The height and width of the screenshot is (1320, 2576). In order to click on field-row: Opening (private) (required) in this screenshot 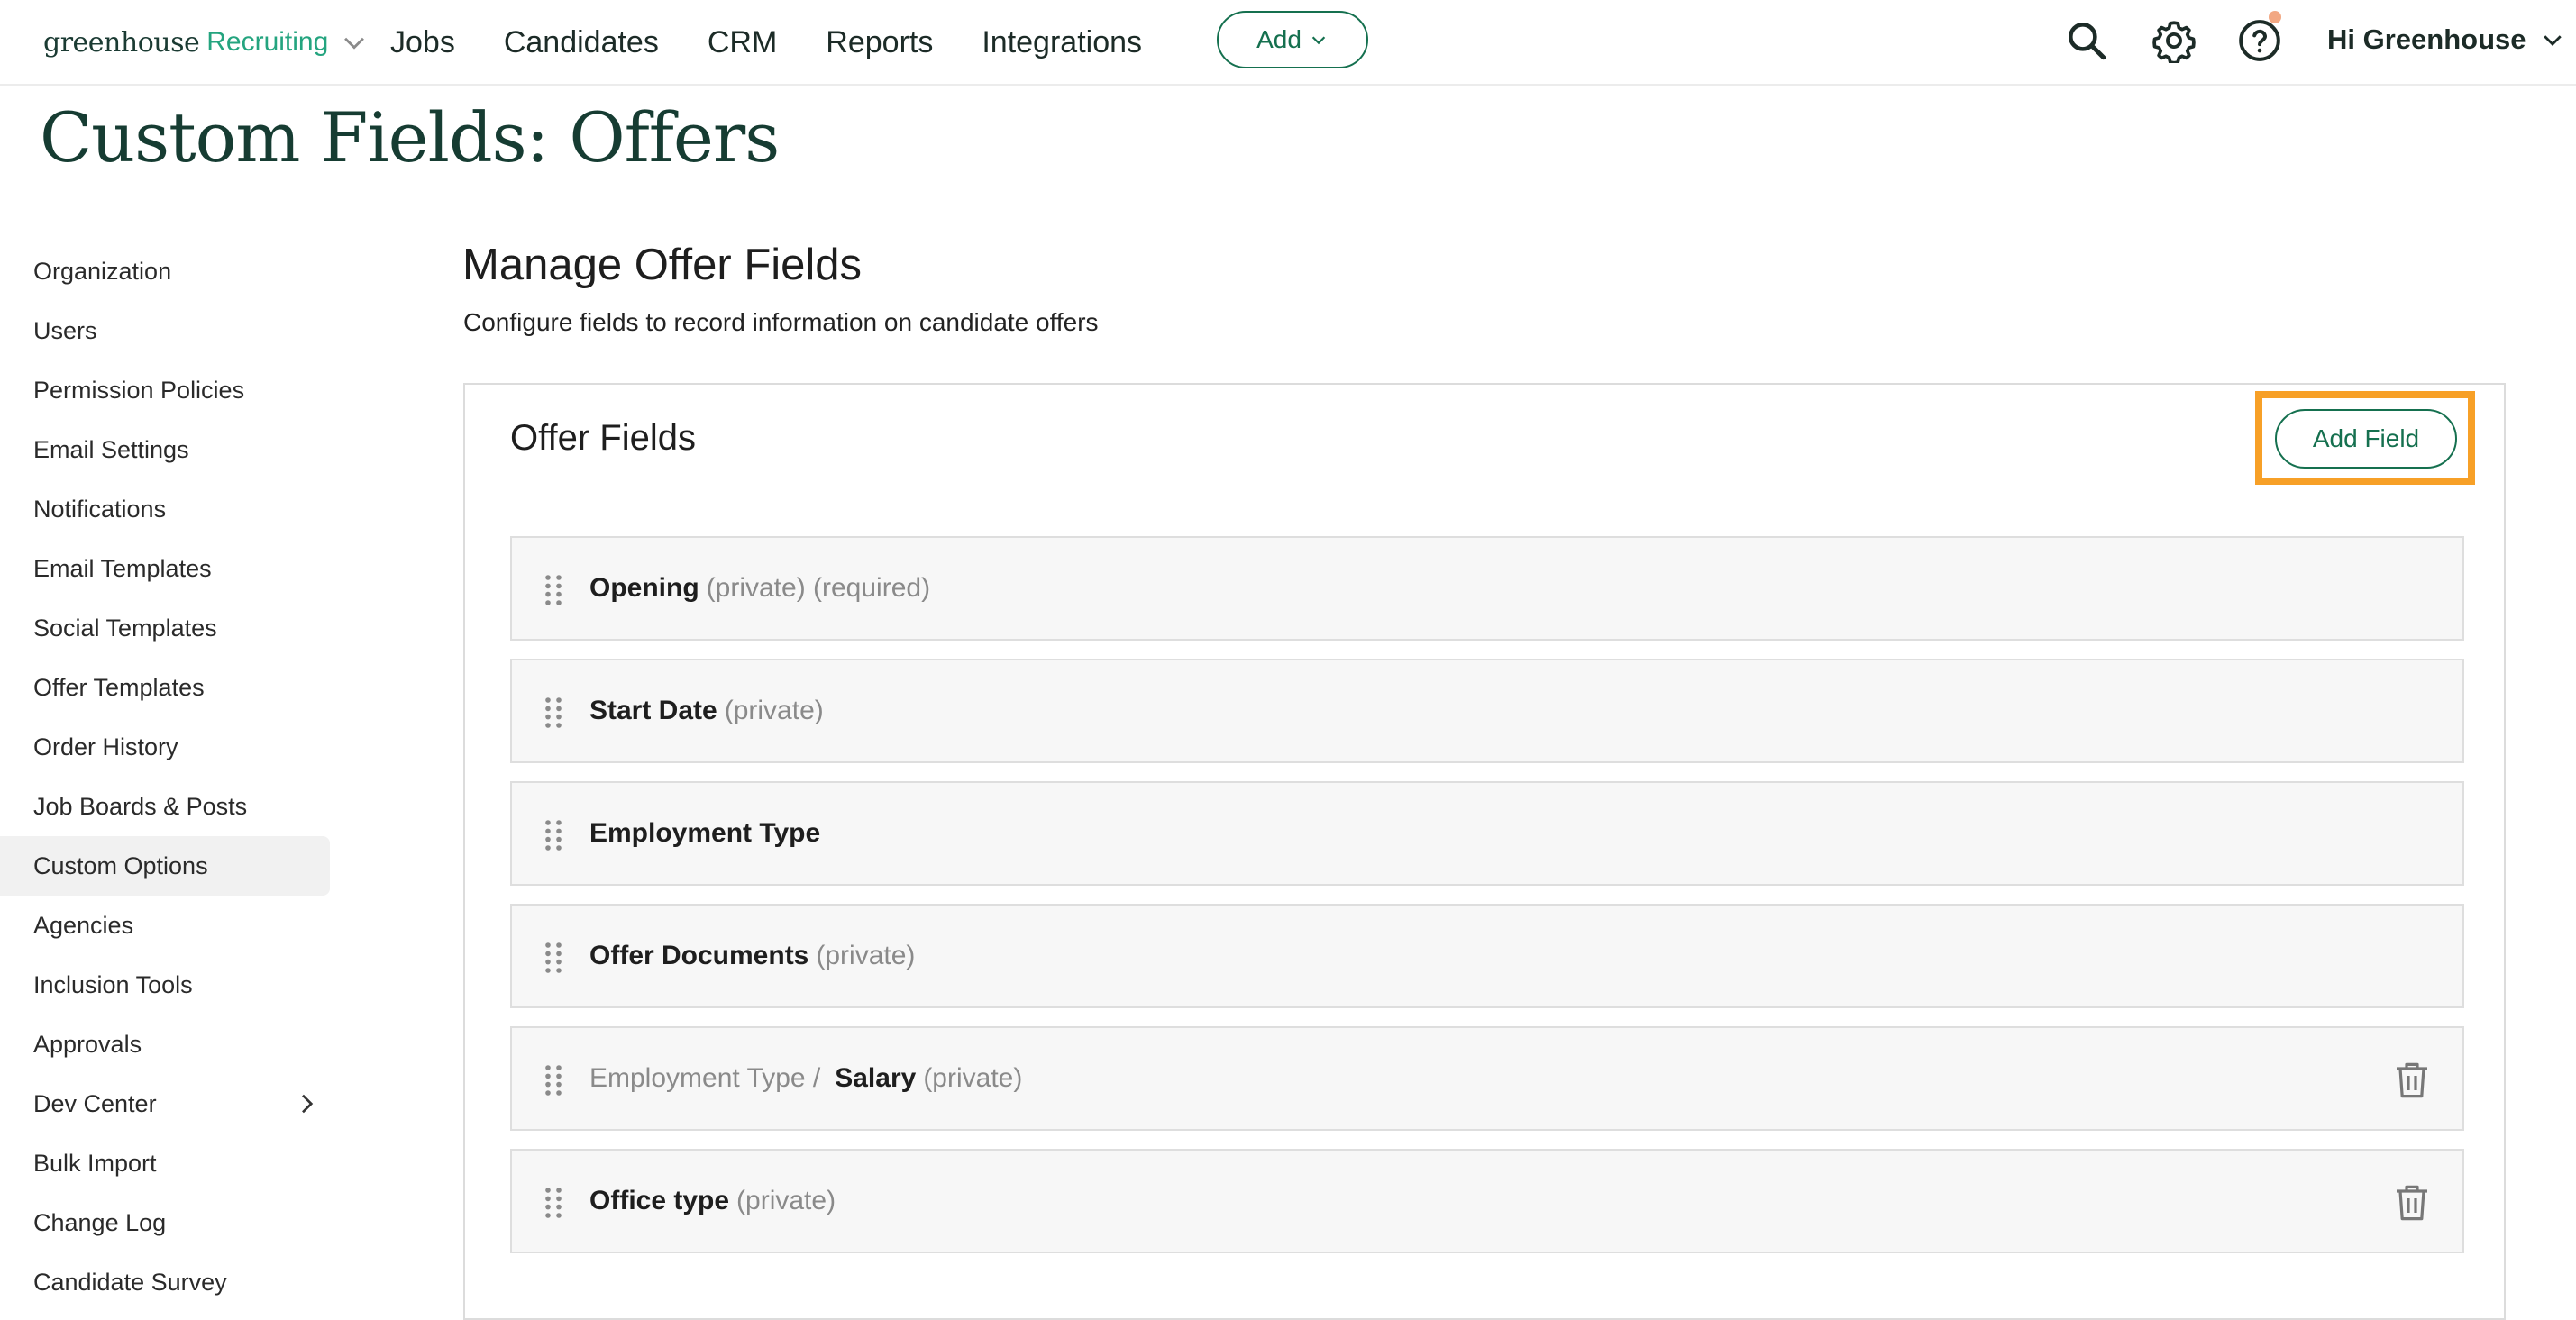, I will do `click(1487, 588)`.